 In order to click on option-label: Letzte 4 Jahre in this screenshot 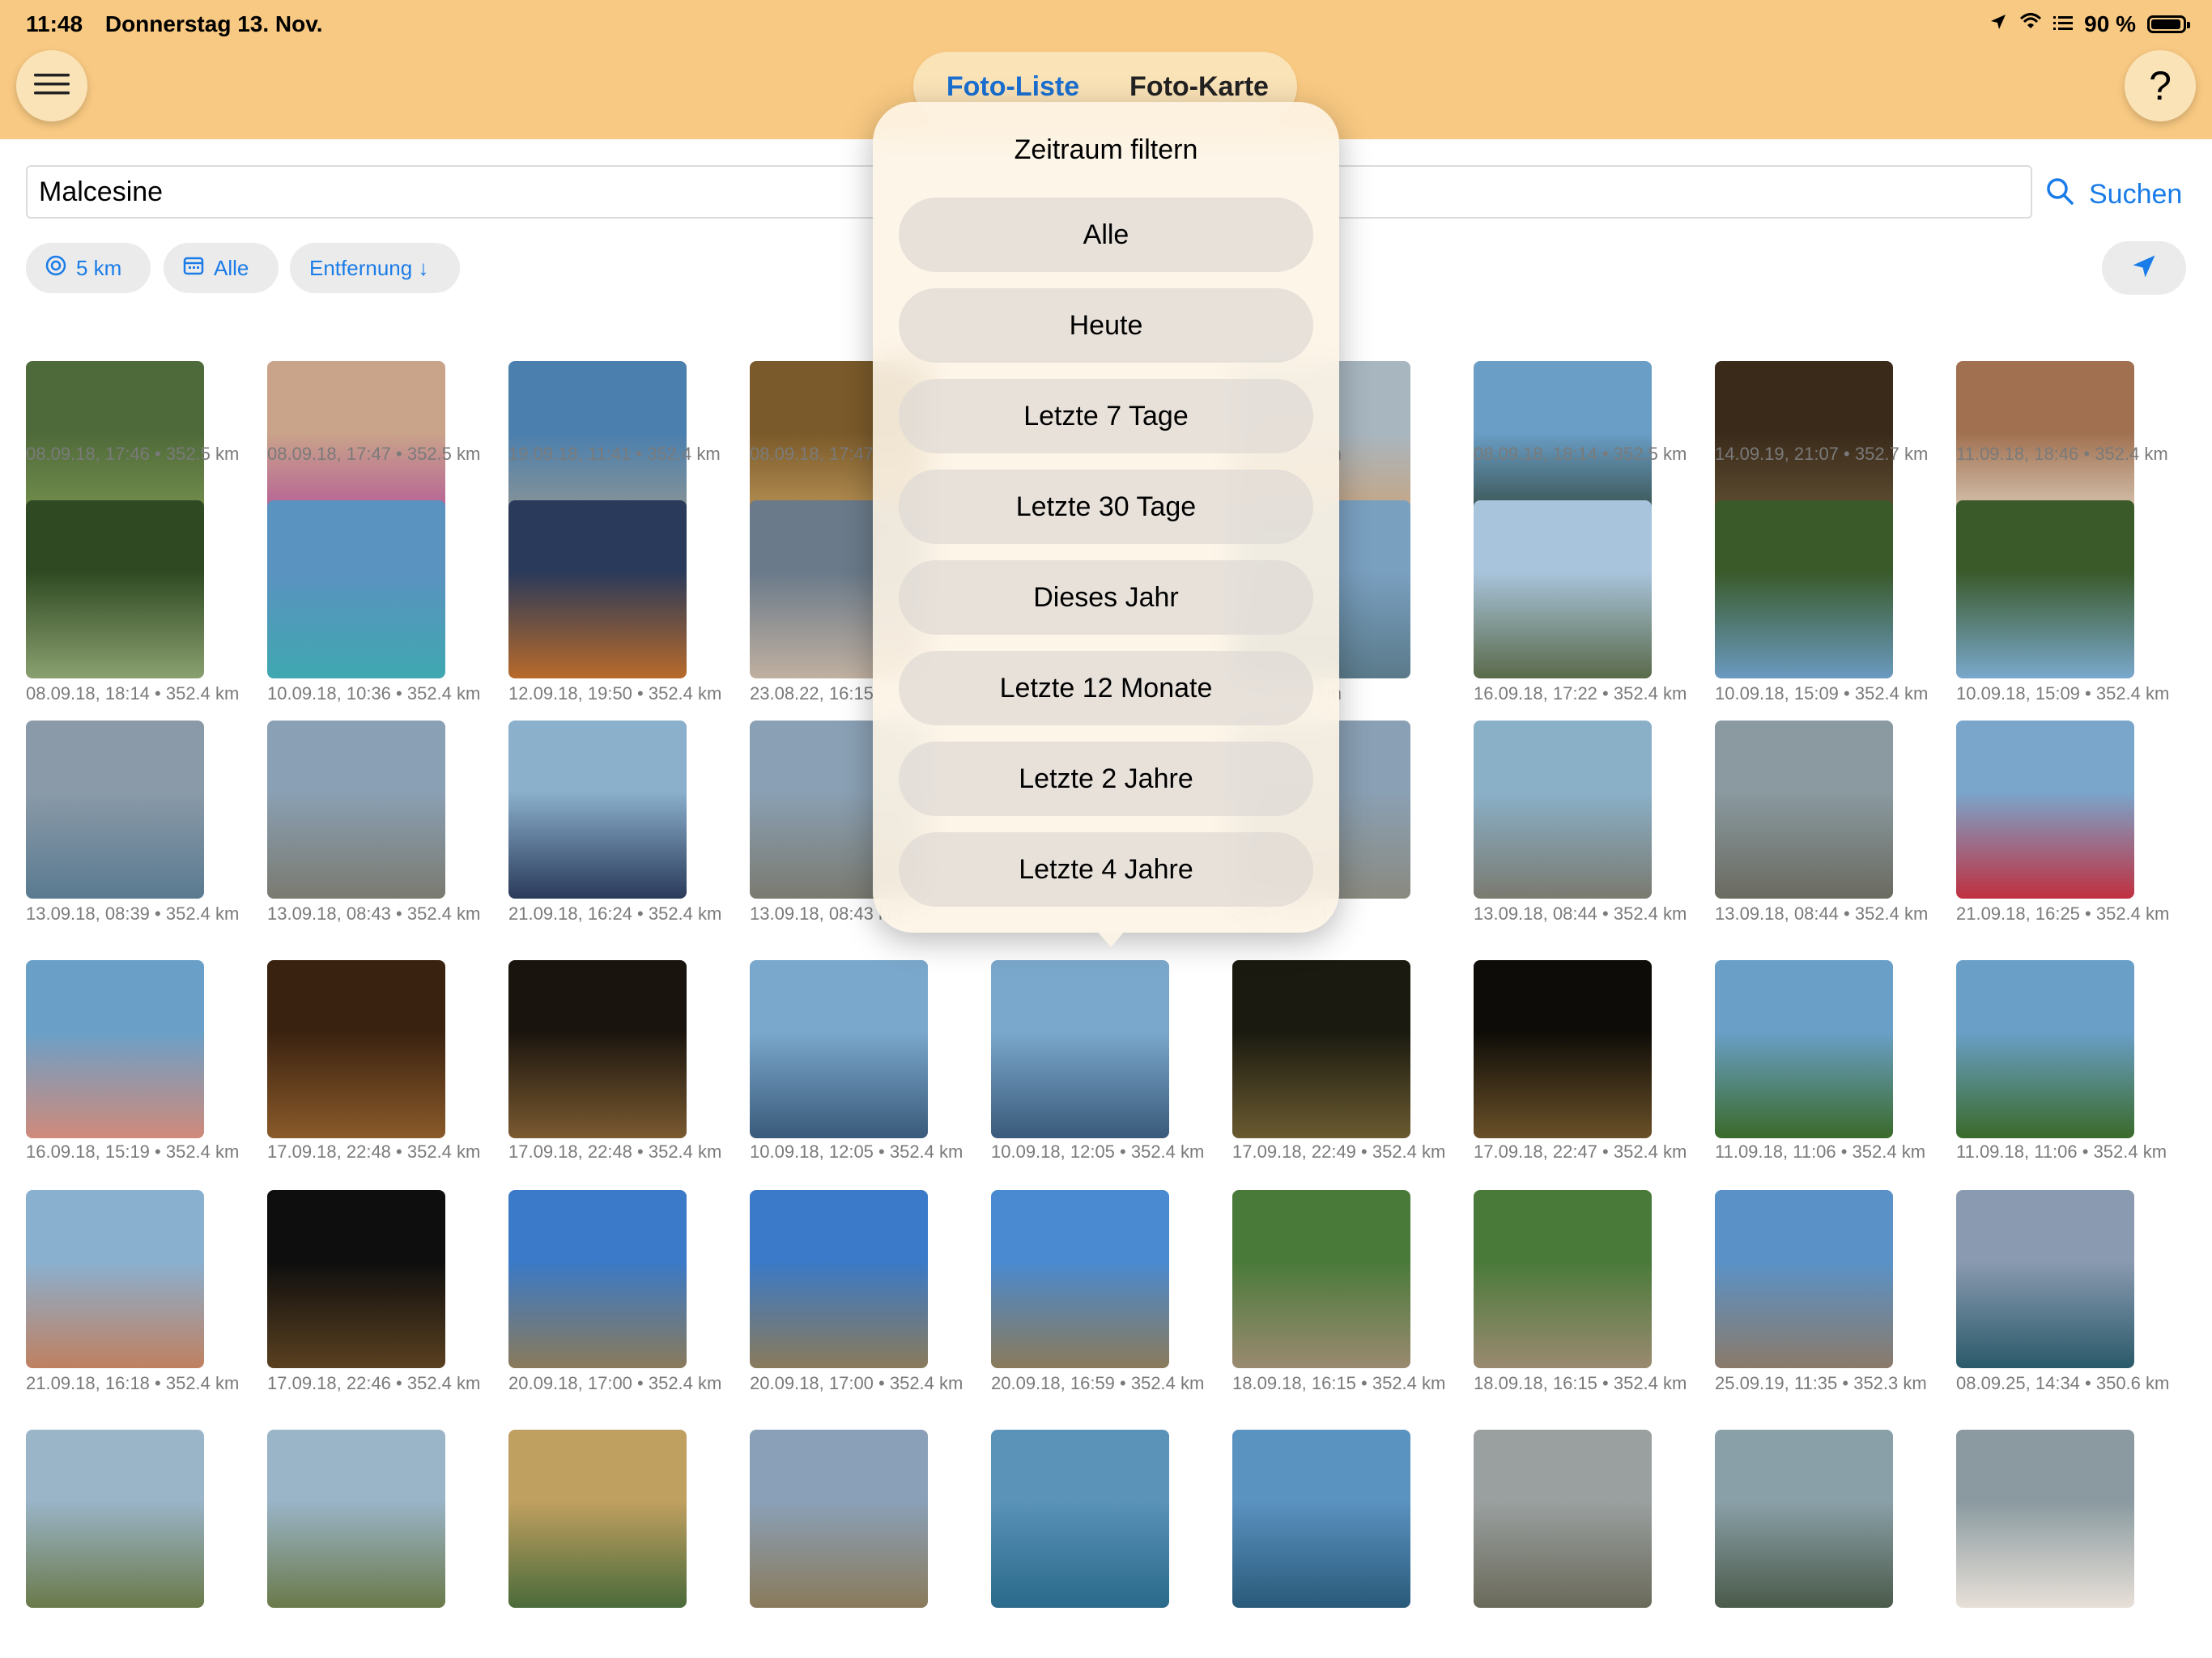, I will do `click(1106, 869)`.